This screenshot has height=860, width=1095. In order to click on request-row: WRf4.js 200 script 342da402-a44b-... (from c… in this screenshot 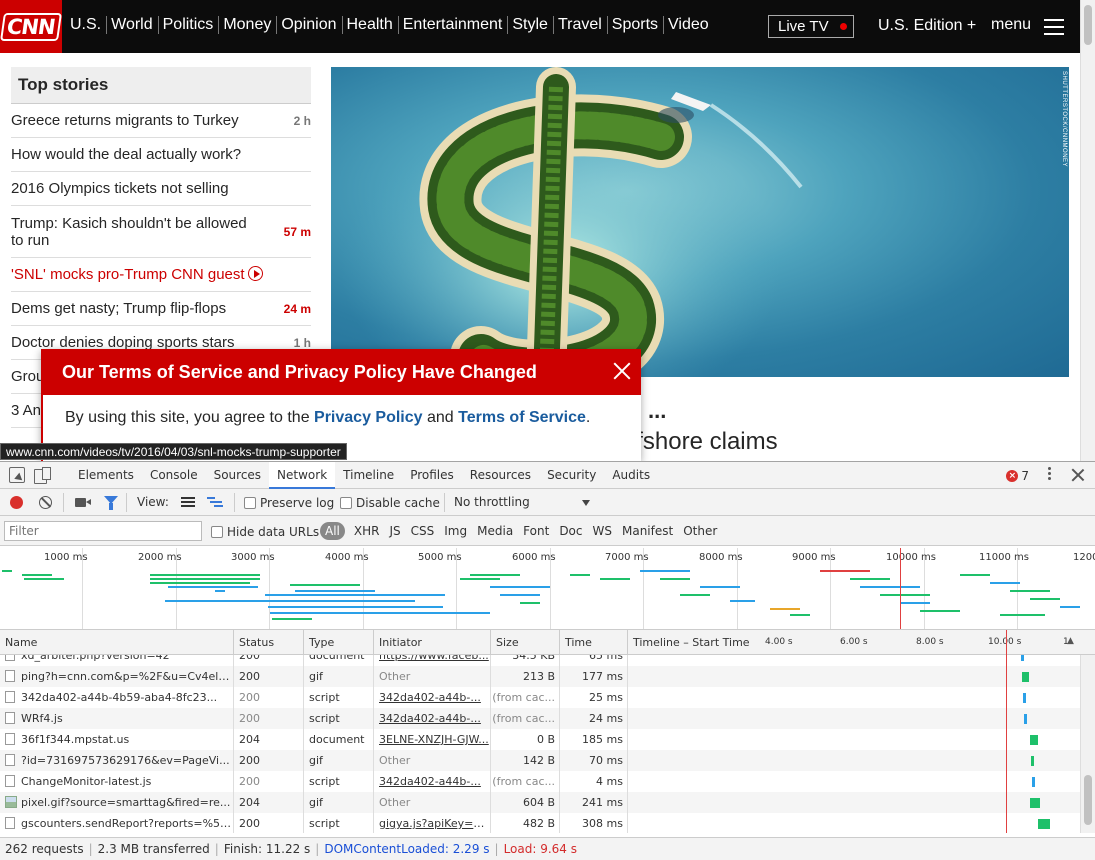, I will do `click(540, 718)`.